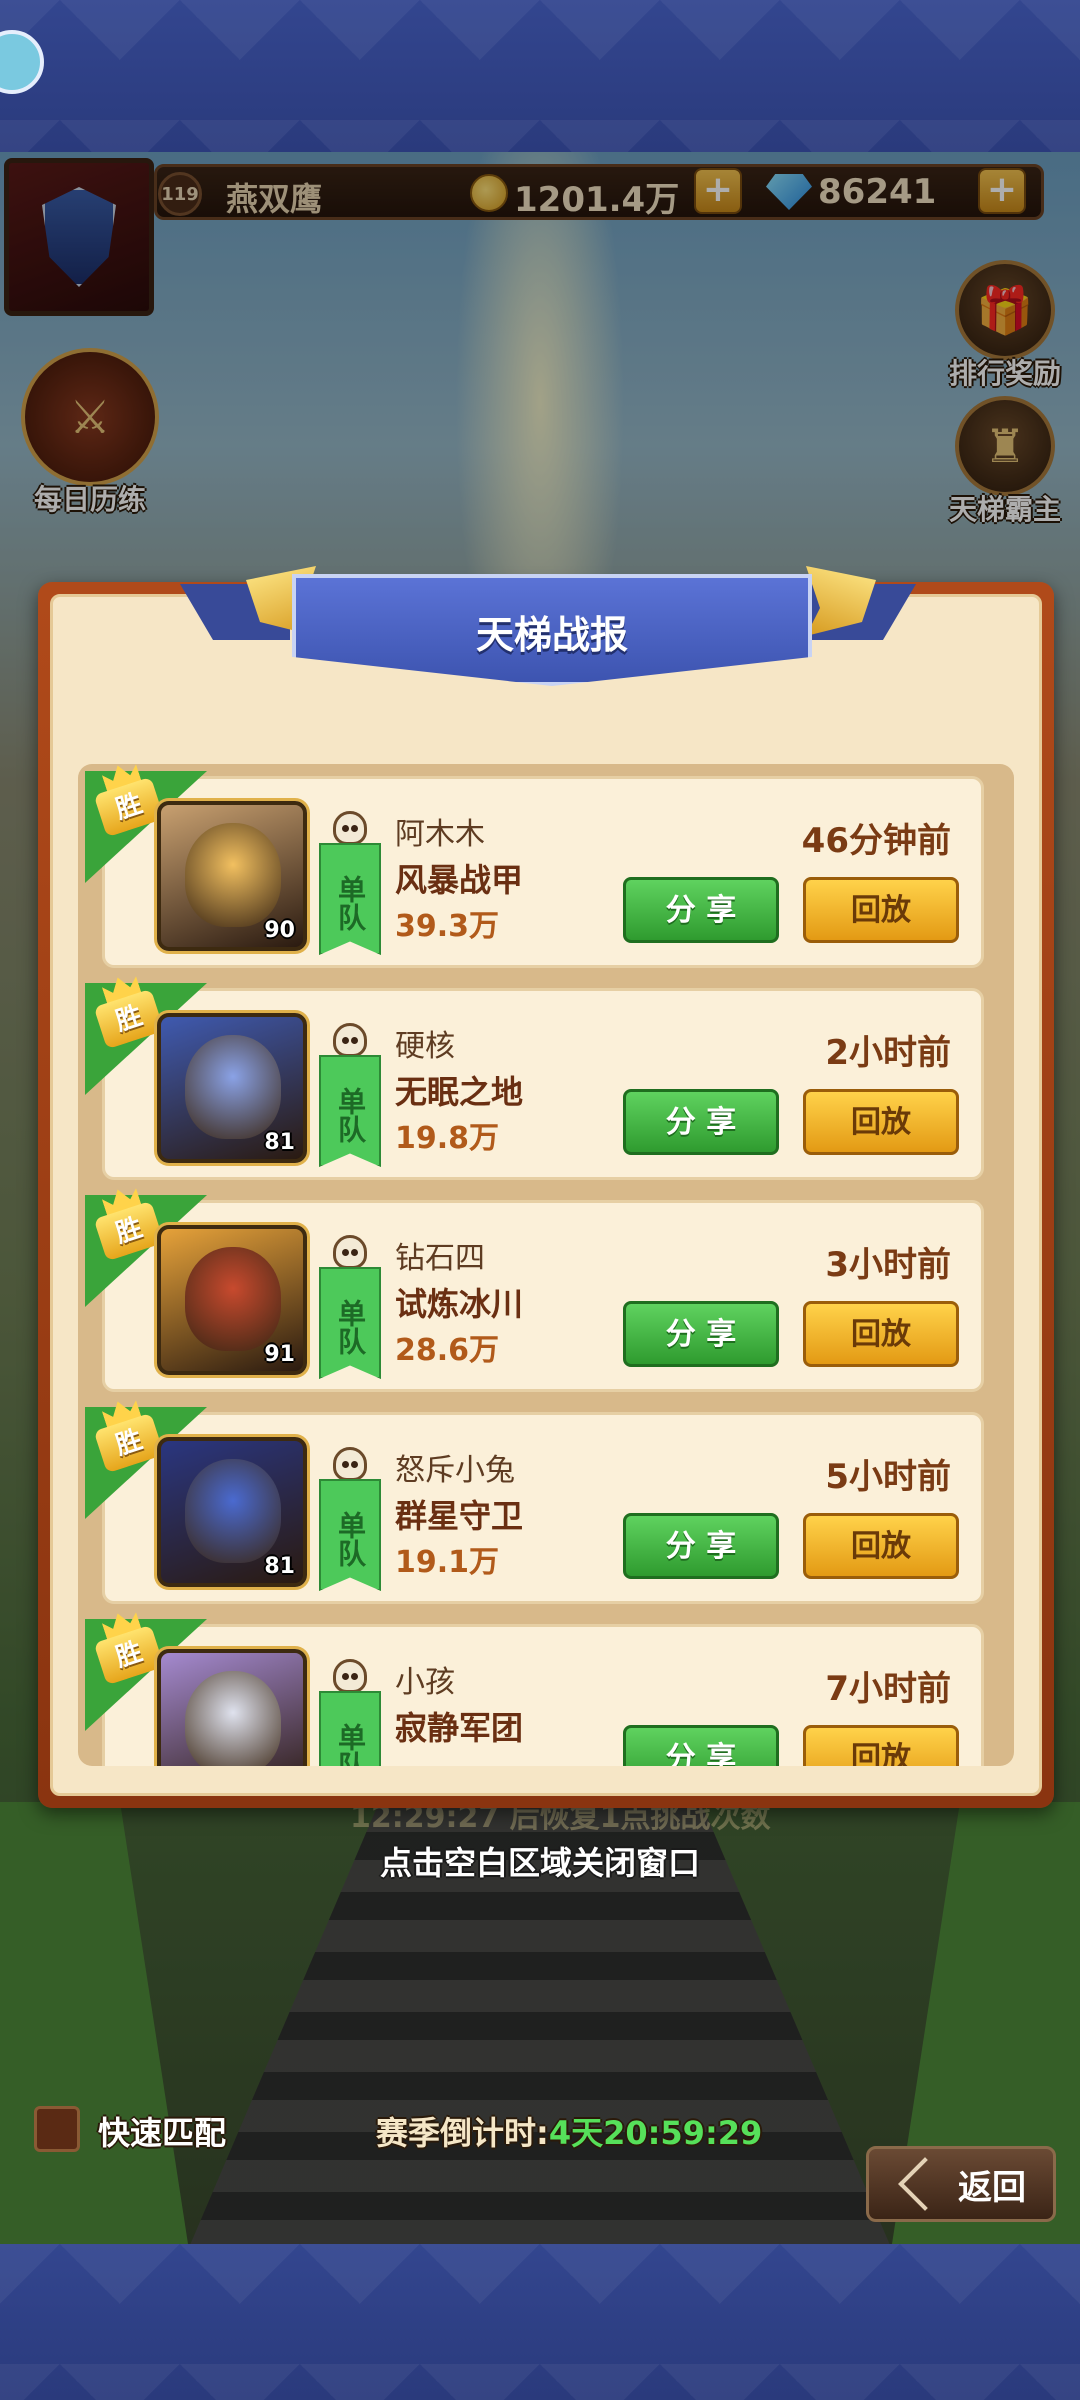 Image resolution: width=1080 pixels, height=2400 pixels. Describe the element at coordinates (162, 2133) in the screenshot. I see `quick-match-label: 快速匹配` at that location.